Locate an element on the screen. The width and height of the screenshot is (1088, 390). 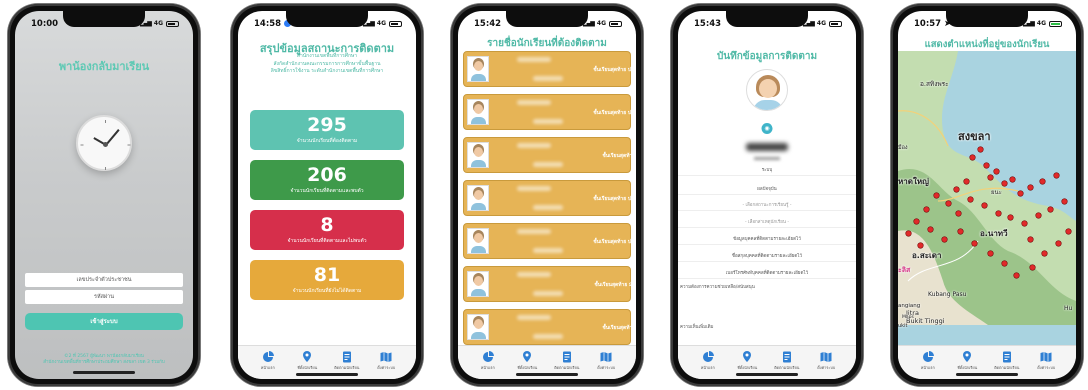
stat-card-pending: 81 จำนวนนักเรียนที่ยังไม่ได้ติดตาม is located at coordinates (327, 280).